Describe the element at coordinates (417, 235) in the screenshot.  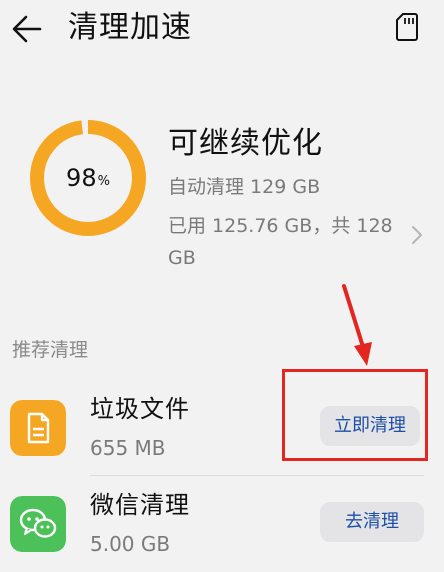
I see `chevron-right-icon` at that location.